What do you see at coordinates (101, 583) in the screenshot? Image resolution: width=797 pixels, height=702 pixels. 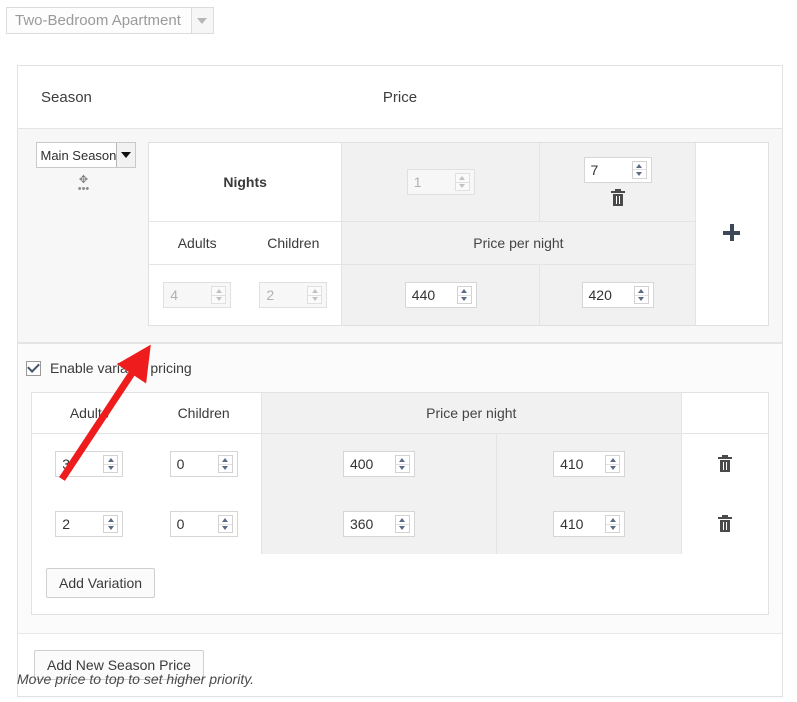 I see `add-variation-button: Add Variation` at bounding box center [101, 583].